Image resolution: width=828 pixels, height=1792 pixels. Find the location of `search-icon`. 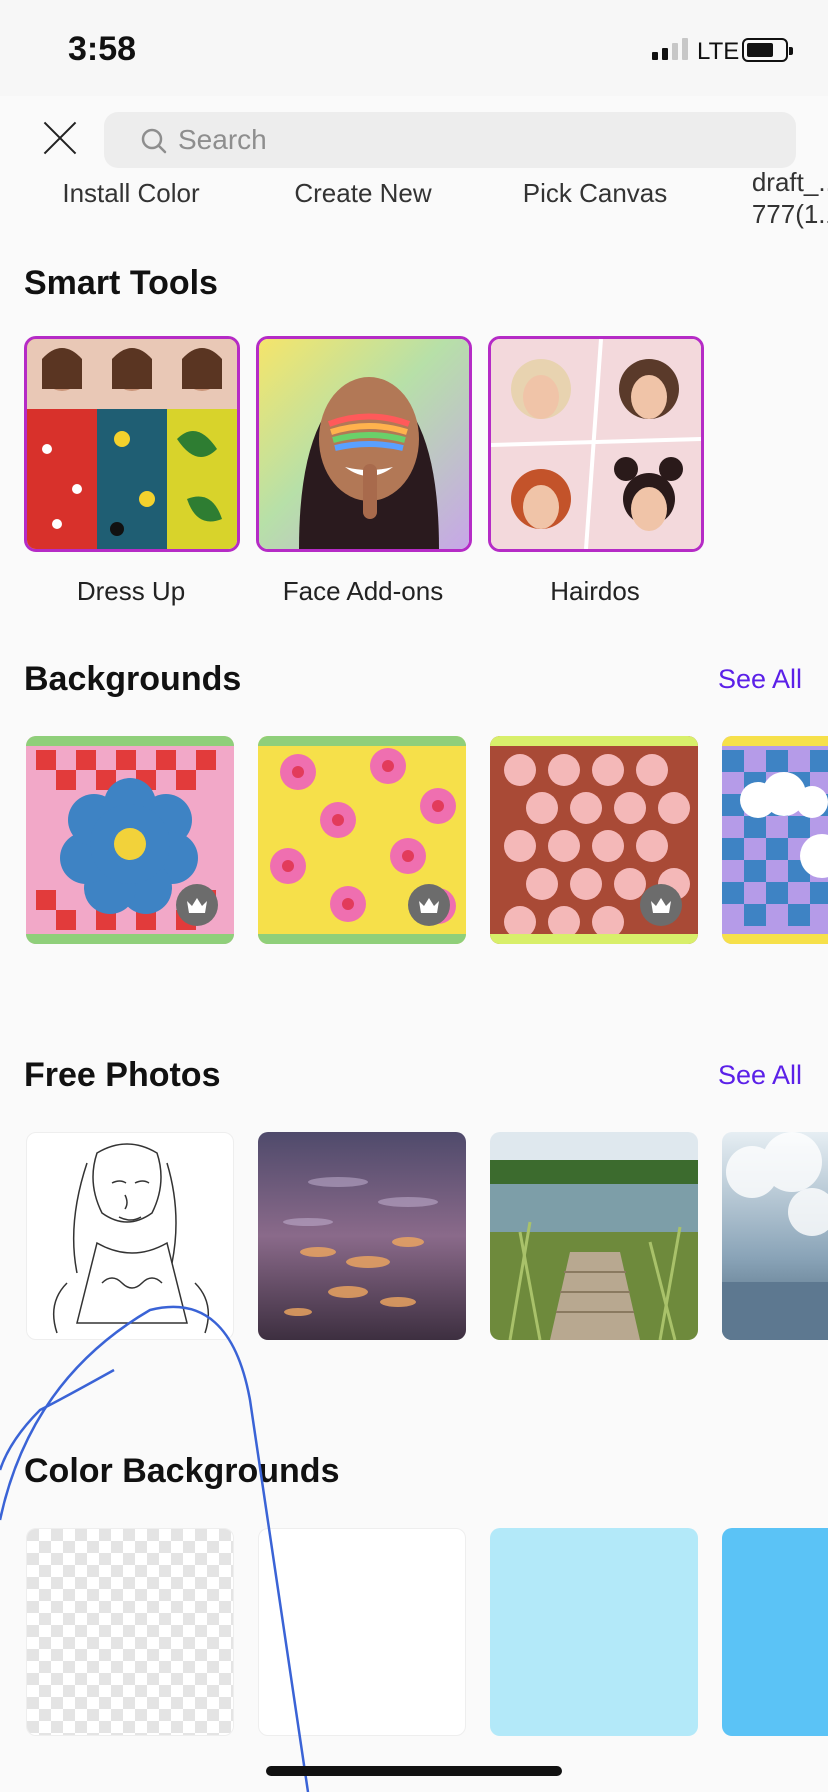

search-icon is located at coordinates (154, 141).